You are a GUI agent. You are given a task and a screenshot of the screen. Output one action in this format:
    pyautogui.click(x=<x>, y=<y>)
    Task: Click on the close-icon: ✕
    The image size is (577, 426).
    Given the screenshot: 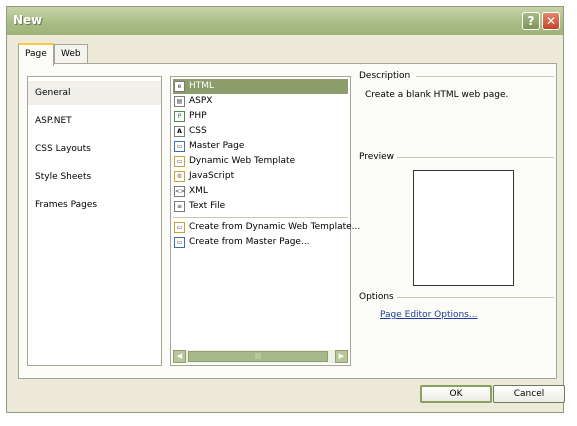 What is the action you would take?
    pyautogui.click(x=551, y=21)
    